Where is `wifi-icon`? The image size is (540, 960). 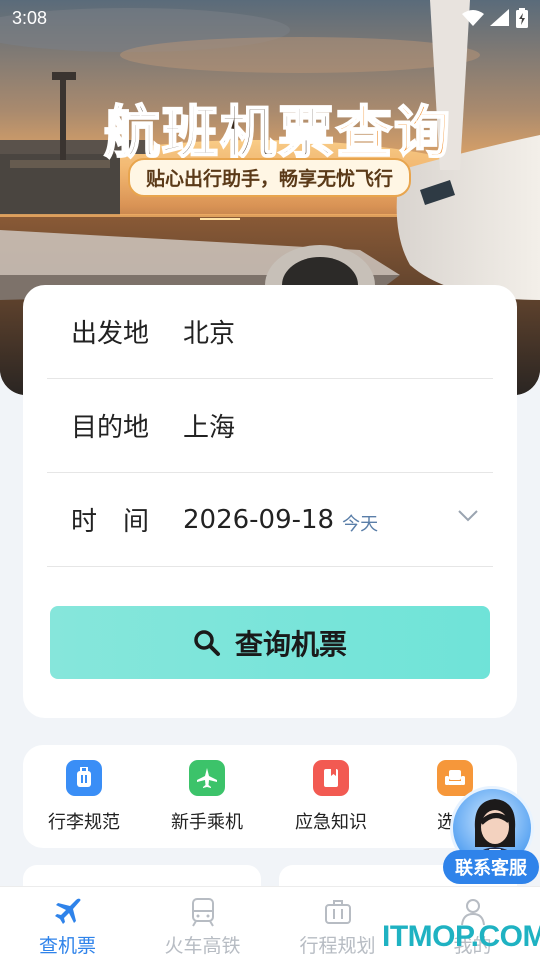 wifi-icon is located at coordinates (473, 18).